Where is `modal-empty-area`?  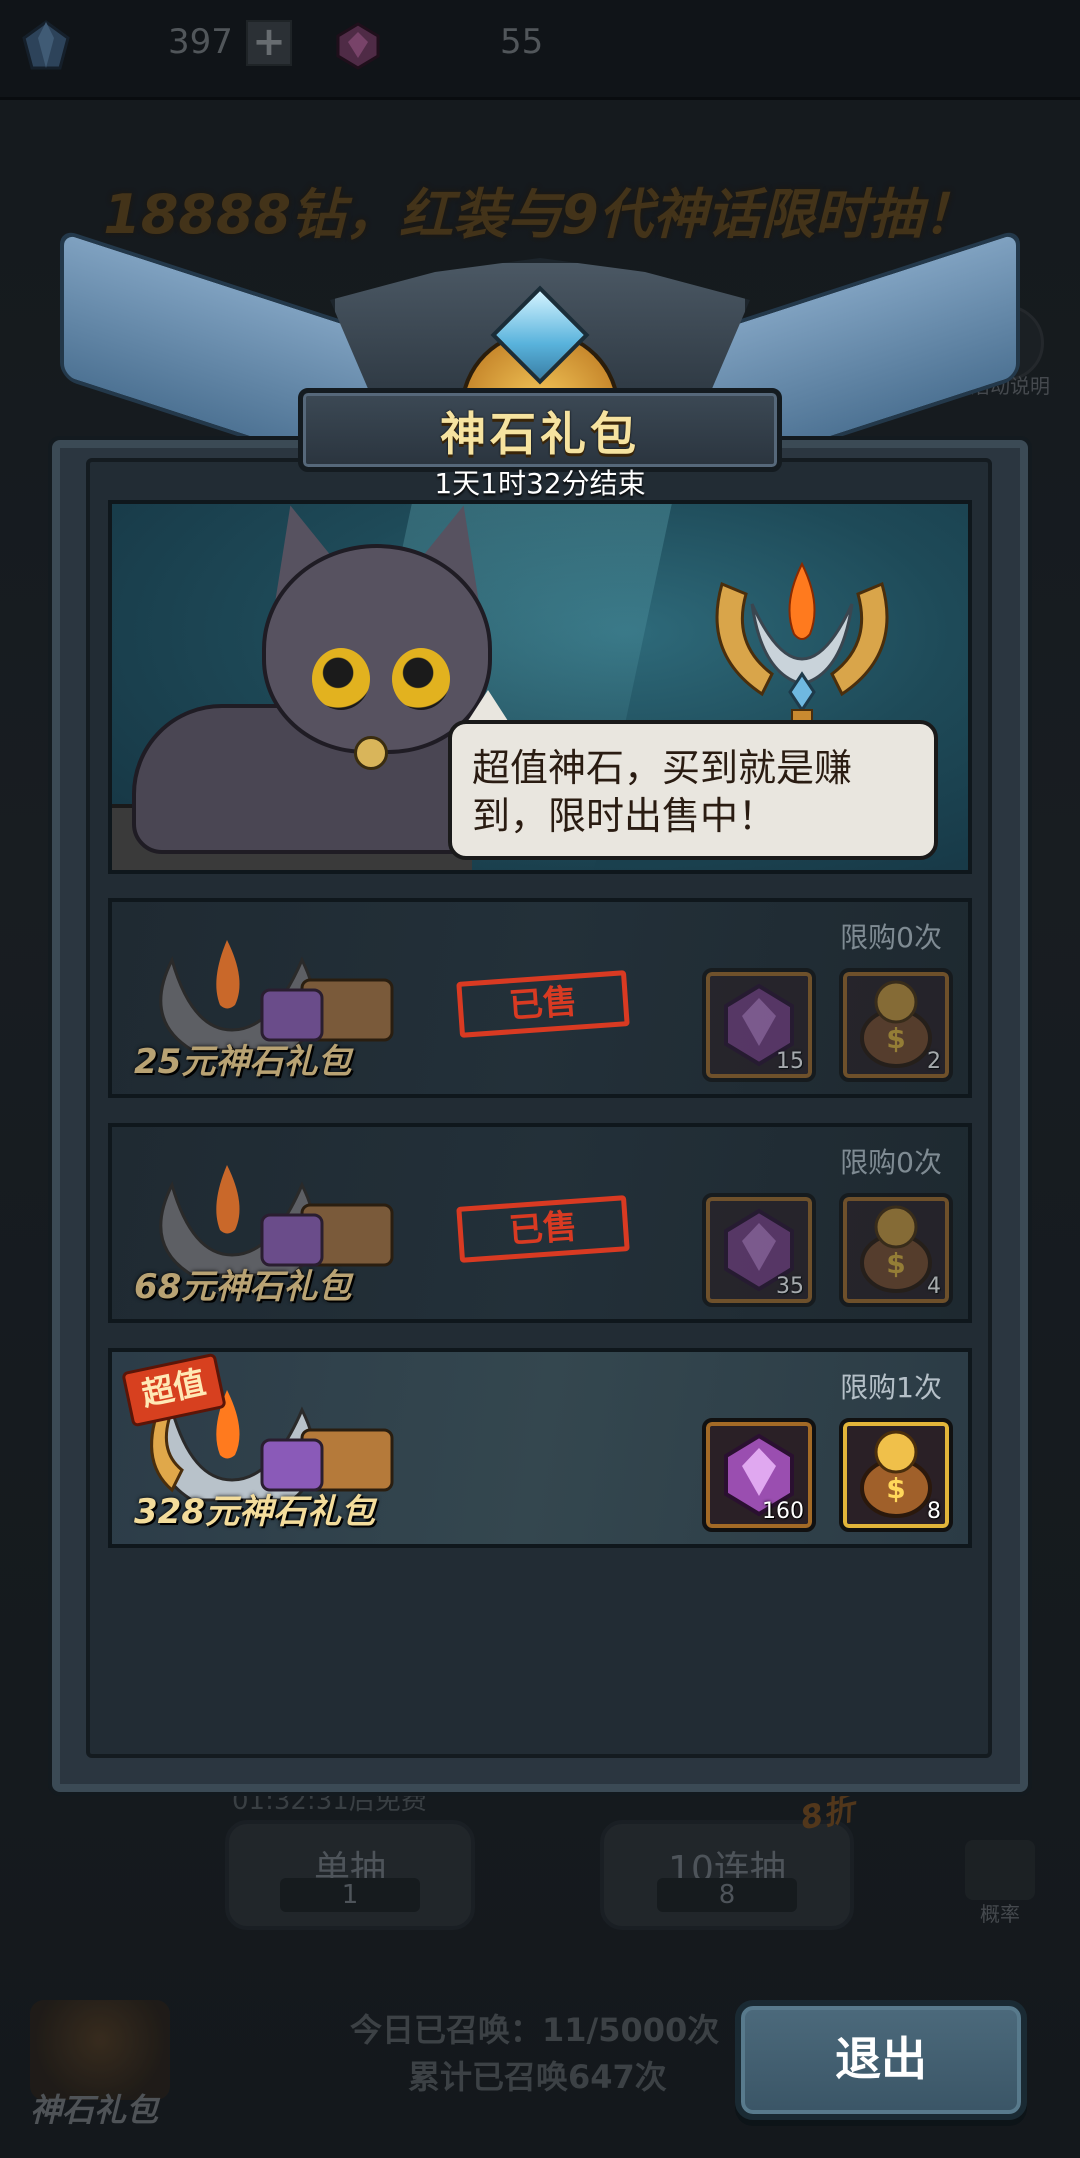 modal-empty-area is located at coordinates (540, 1647).